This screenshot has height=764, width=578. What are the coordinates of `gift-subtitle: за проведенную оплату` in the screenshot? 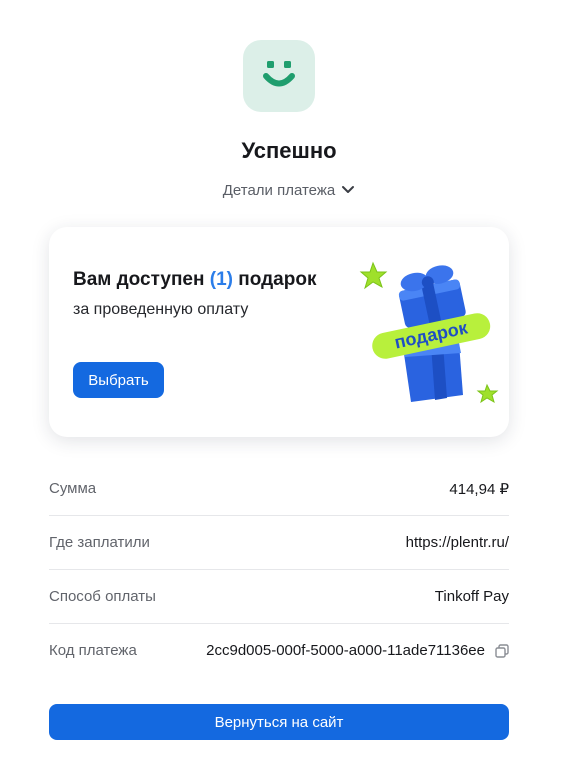 It's located at (161, 309).